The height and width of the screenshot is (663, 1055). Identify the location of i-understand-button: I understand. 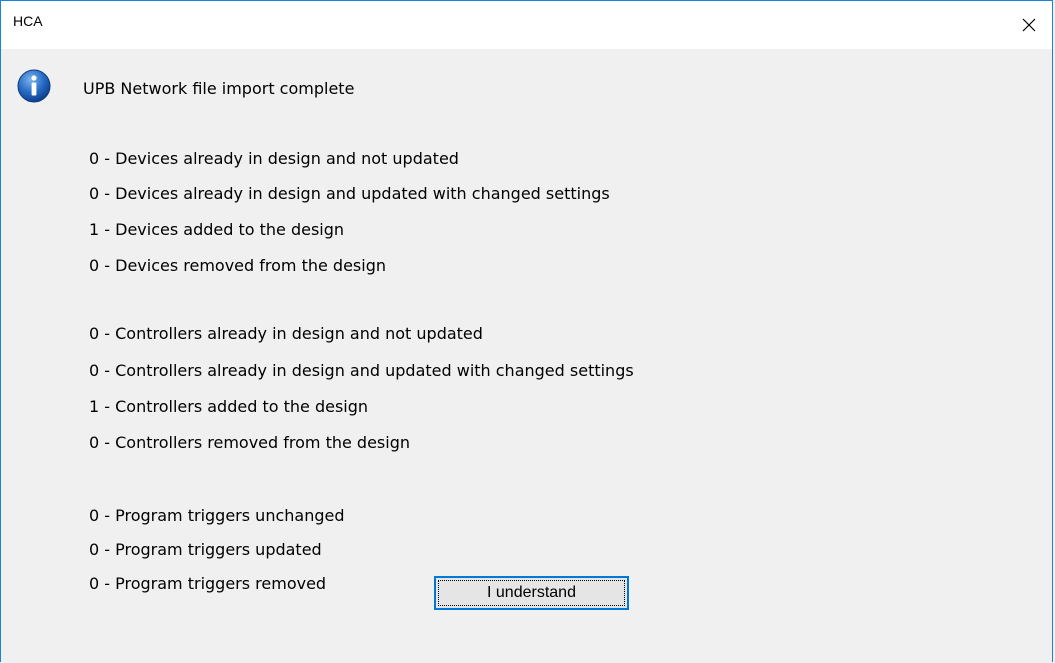
(531, 593).